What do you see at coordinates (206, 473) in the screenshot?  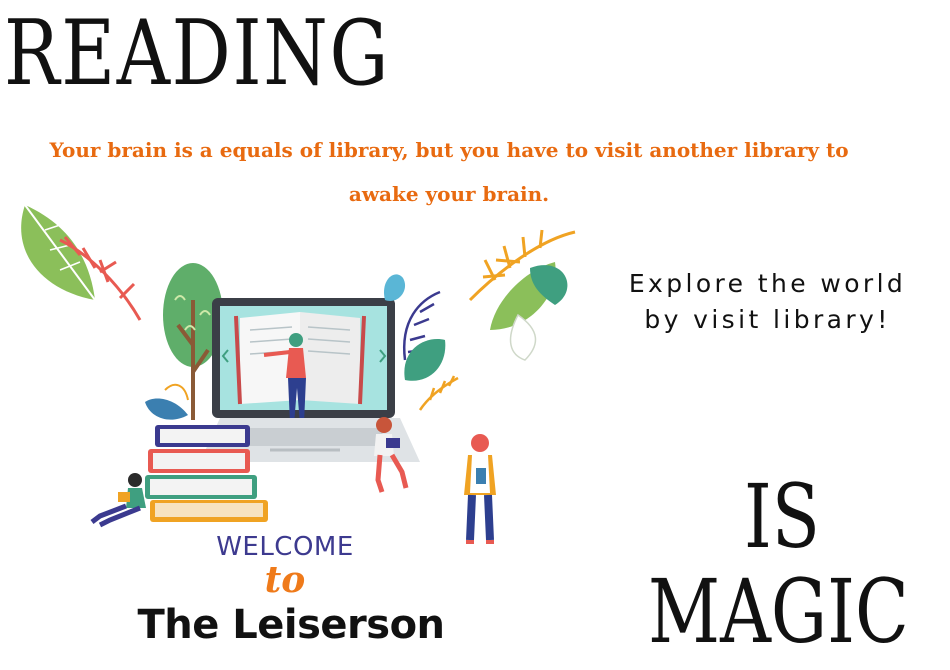 I see `book-stack-icon` at bounding box center [206, 473].